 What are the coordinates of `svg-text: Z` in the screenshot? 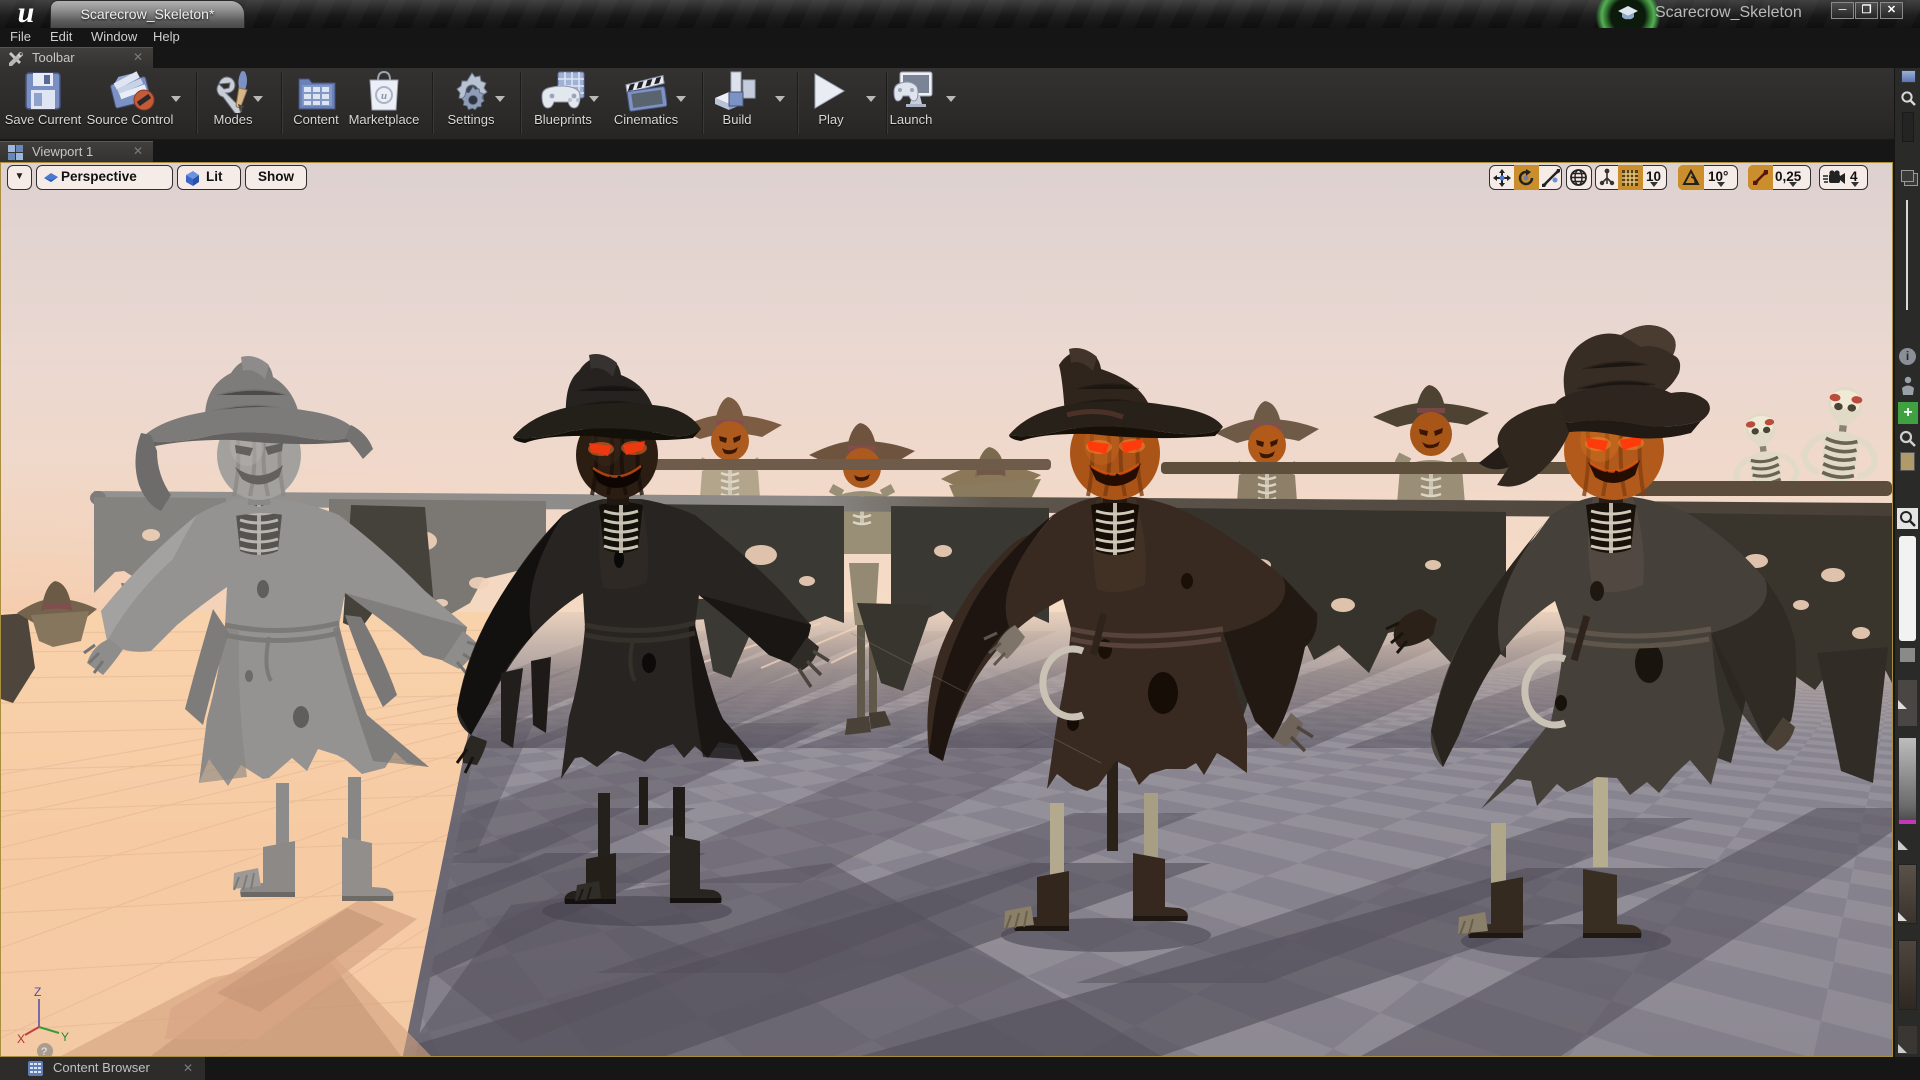 It's located at (37, 992).